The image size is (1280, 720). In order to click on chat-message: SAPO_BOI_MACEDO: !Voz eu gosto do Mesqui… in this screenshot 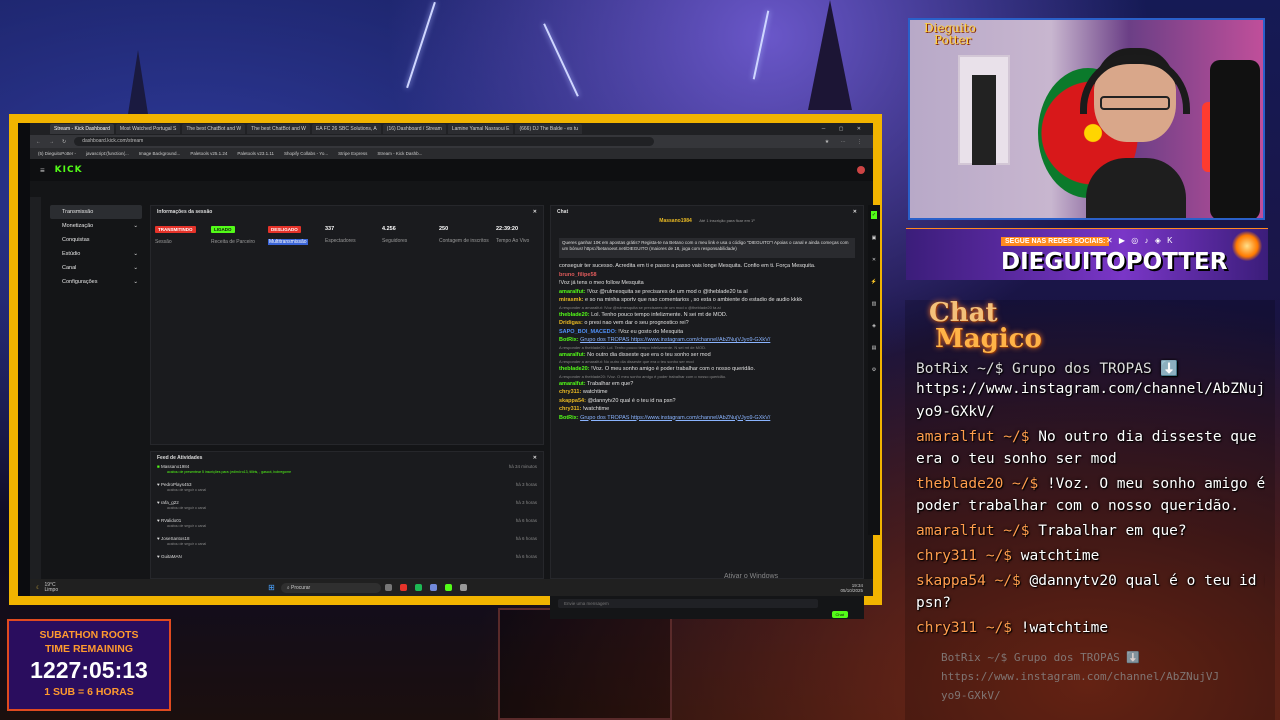, I will do `click(621, 331)`.